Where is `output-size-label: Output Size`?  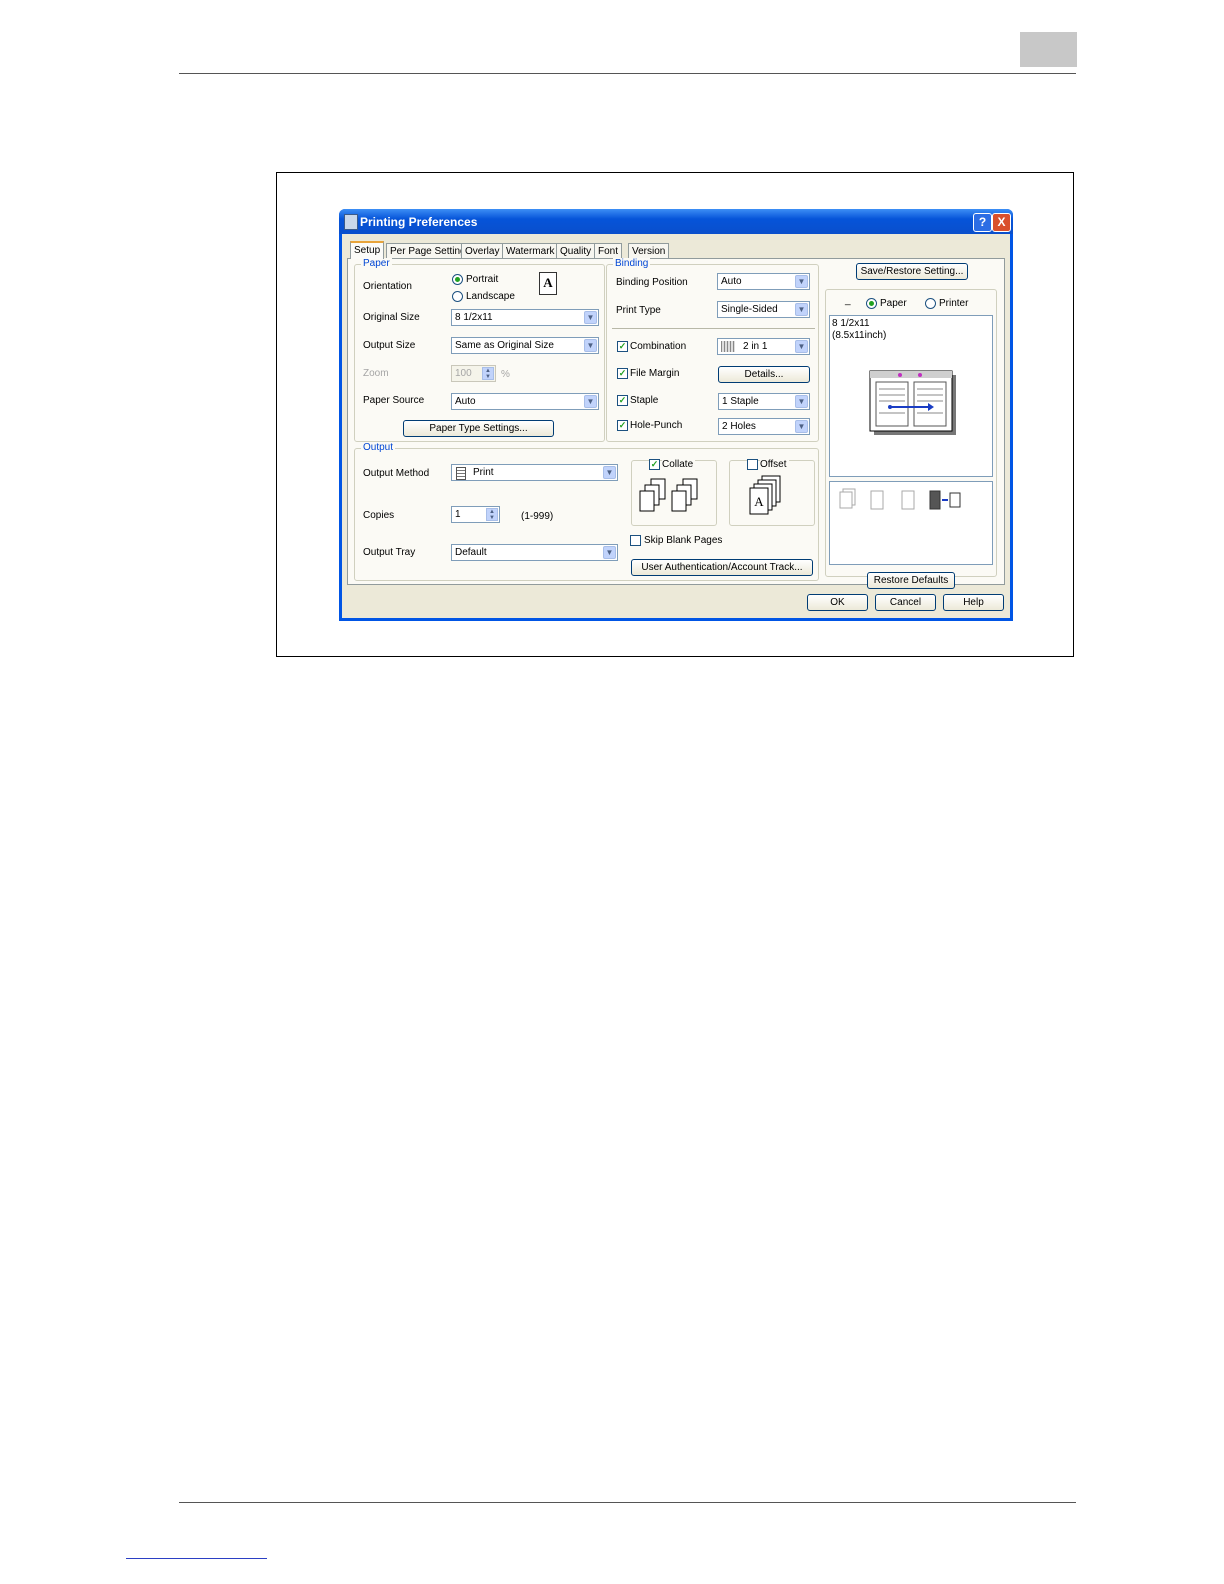
output-size-label: Output Size is located at coordinates (389, 345).